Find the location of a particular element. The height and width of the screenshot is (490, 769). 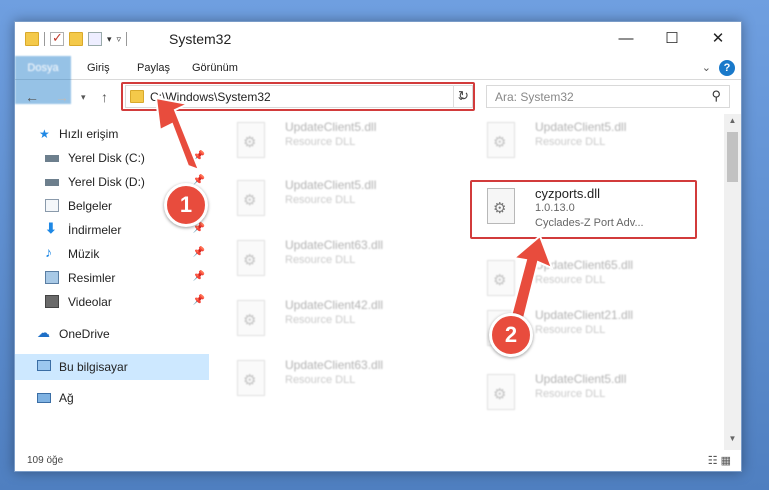

scrollbar-thumb is located at coordinates (732, 157).